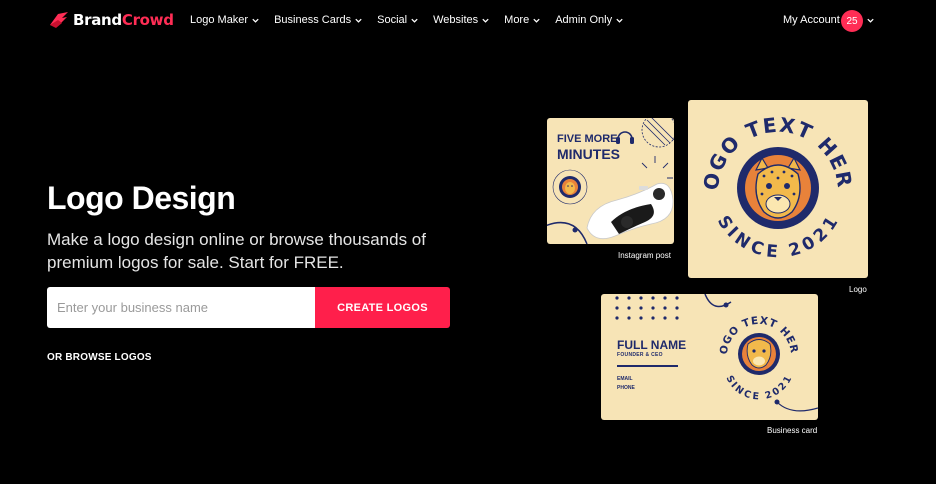  I want to click on brand-logo-link: BrandCrowd, so click(111, 20).